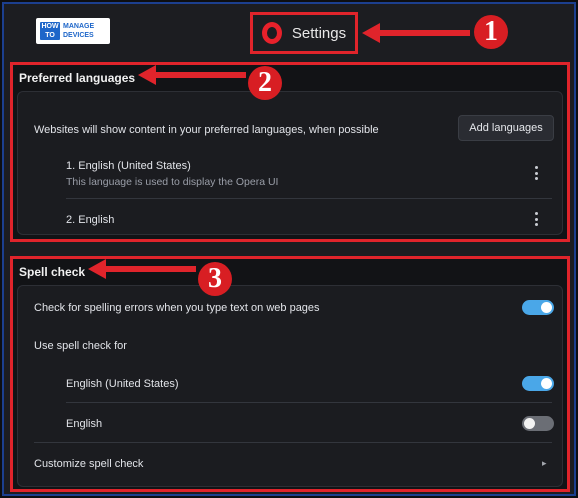  I want to click on spell-language-label: English (United States), so click(122, 384).